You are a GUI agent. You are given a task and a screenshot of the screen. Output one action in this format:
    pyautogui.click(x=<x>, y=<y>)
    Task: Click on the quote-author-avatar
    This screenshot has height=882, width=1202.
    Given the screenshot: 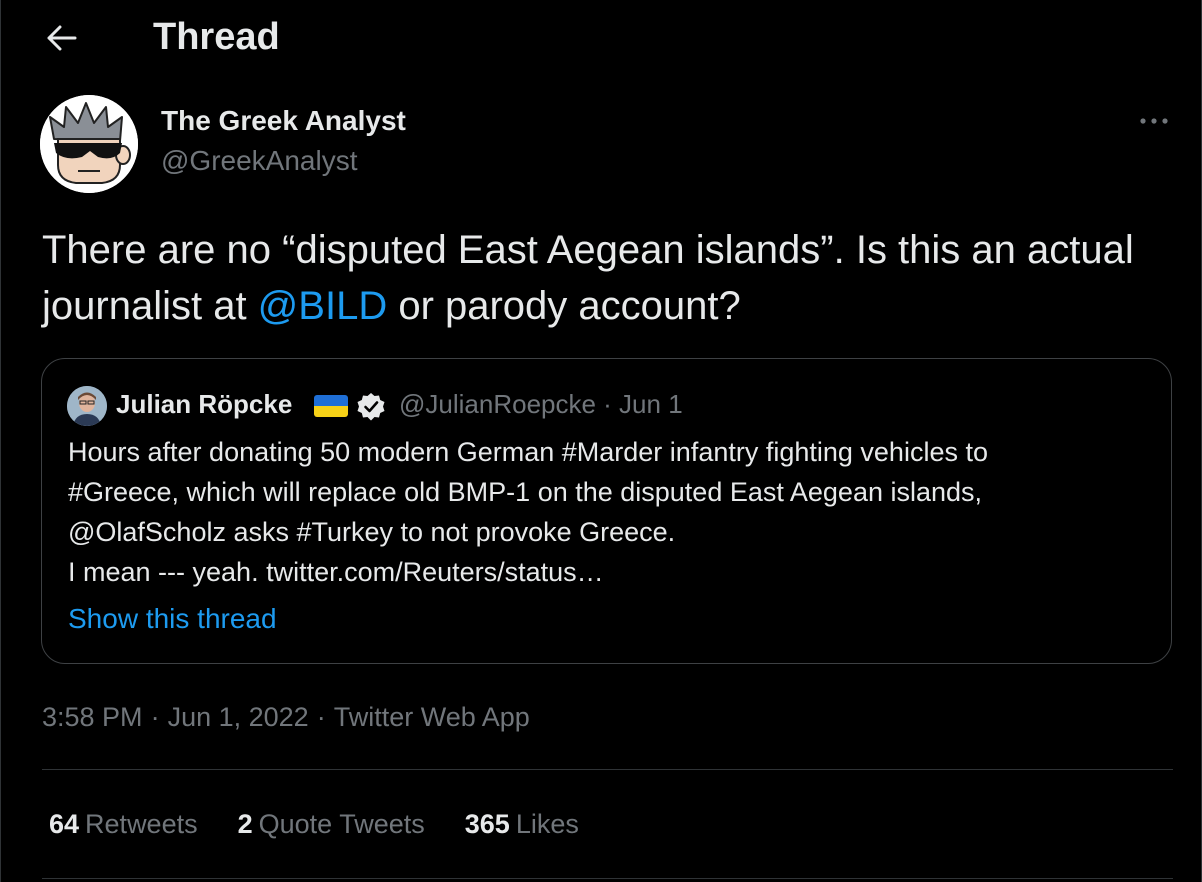 What is the action you would take?
    pyautogui.click(x=87, y=406)
    